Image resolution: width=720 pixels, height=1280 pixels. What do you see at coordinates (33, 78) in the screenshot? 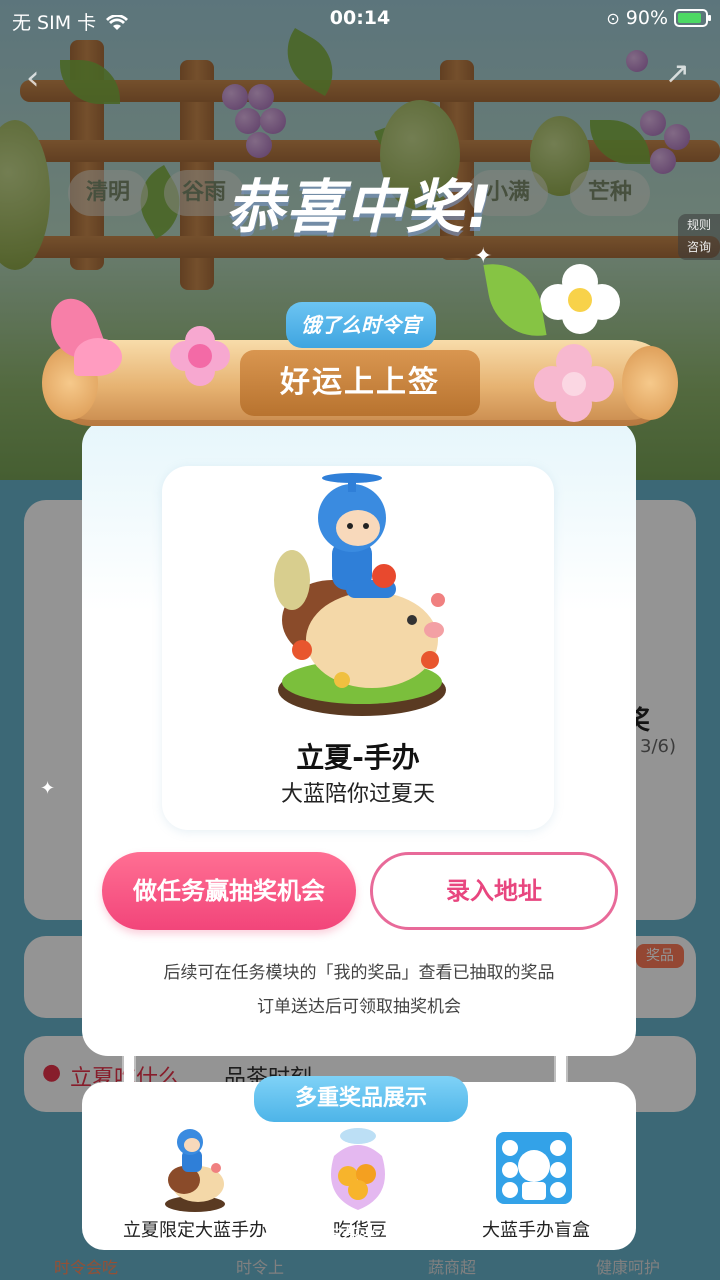
I see `back-icon: ‹` at bounding box center [33, 78].